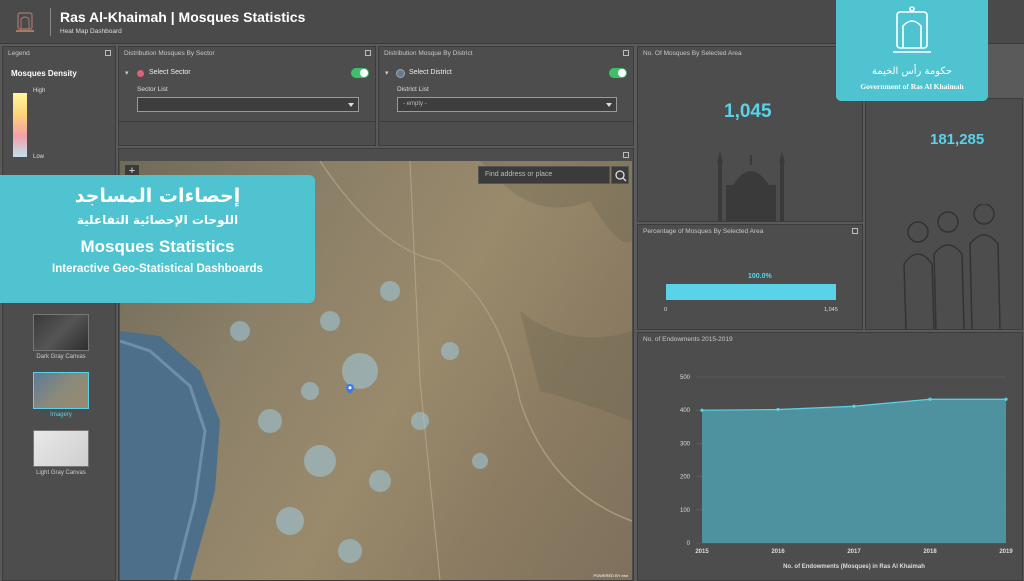 The image size is (1024, 581). Describe the element at coordinates (415, 104) in the screenshot. I see `select-value: - empty -` at that location.